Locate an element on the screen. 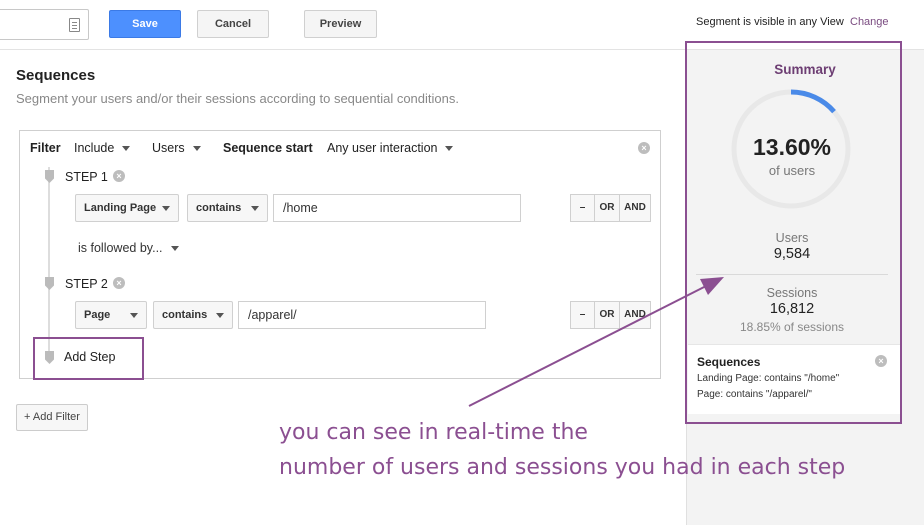 This screenshot has width=924, height=525. sequence-start-value: Any user interaction is located at coordinates (382, 148).